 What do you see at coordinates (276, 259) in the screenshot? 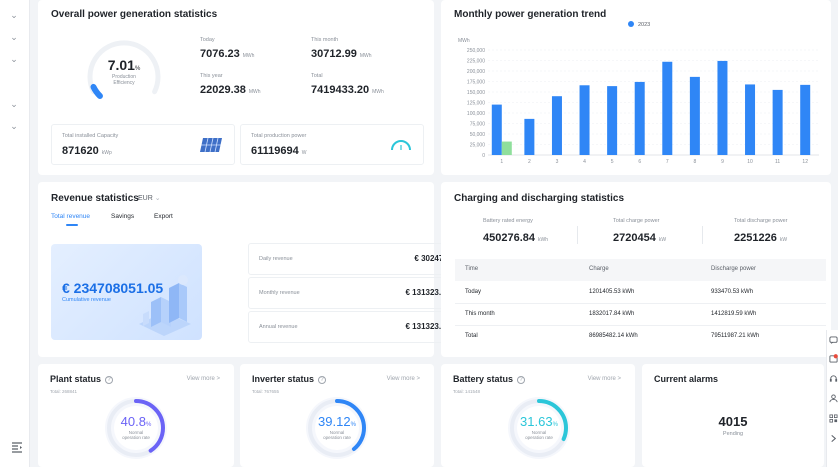
I see `daily-revenue-label: Daily revenue` at bounding box center [276, 259].